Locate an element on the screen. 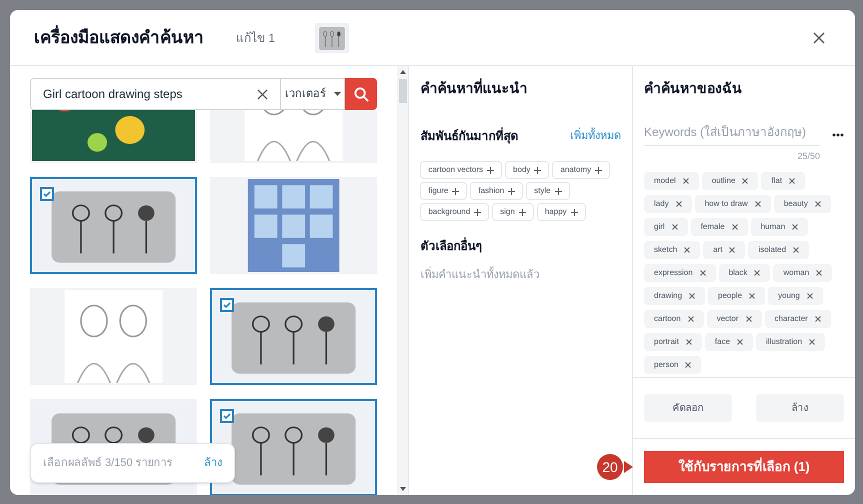  panel-heading: คำค้นหาของฉัน is located at coordinates (694, 88).